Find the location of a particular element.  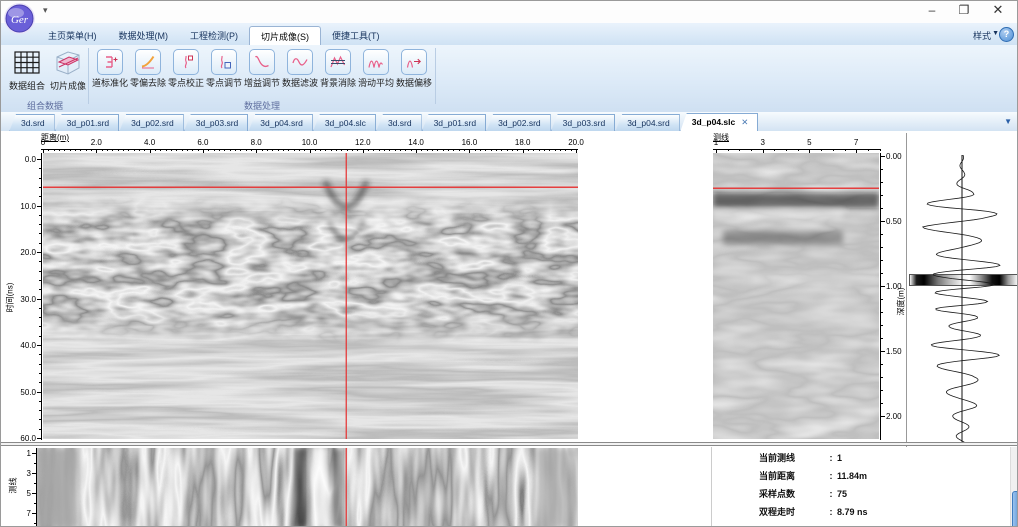

ribbon-button-dc-removal: 零偏去除 is located at coordinates (148, 74).